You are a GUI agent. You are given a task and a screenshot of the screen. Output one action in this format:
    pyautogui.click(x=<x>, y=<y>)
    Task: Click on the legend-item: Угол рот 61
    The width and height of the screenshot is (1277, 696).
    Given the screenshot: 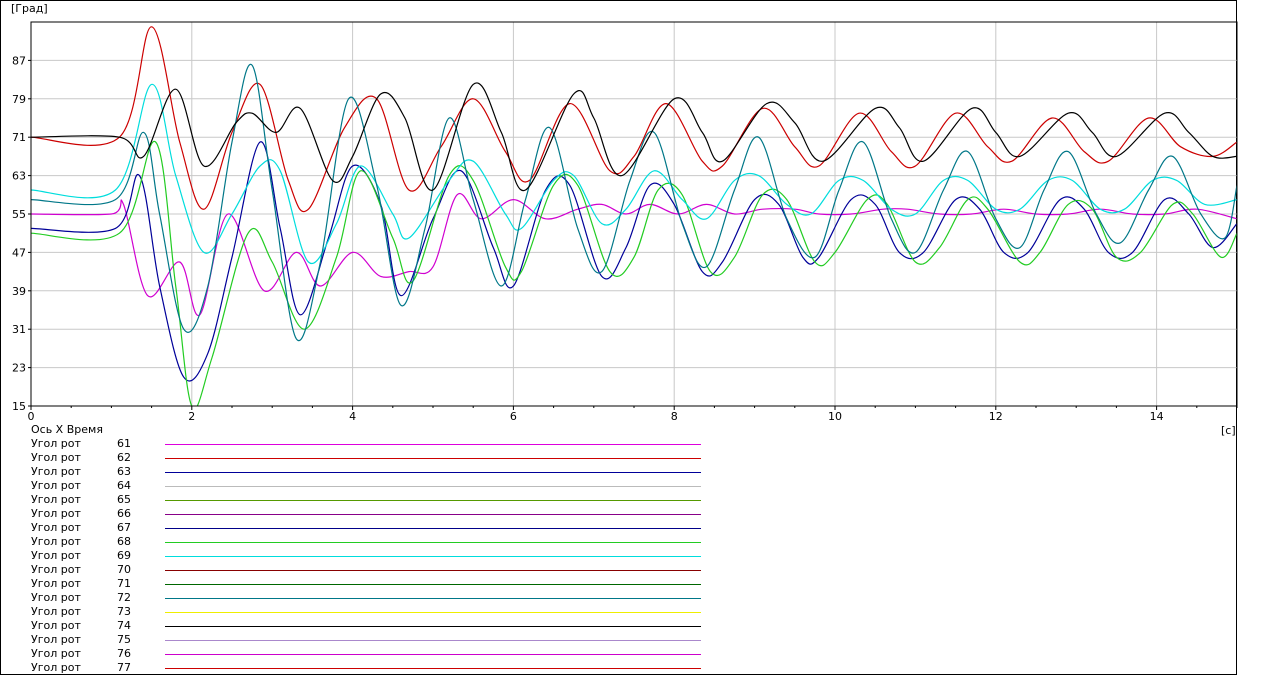 What is the action you would take?
    pyautogui.click(x=360, y=444)
    